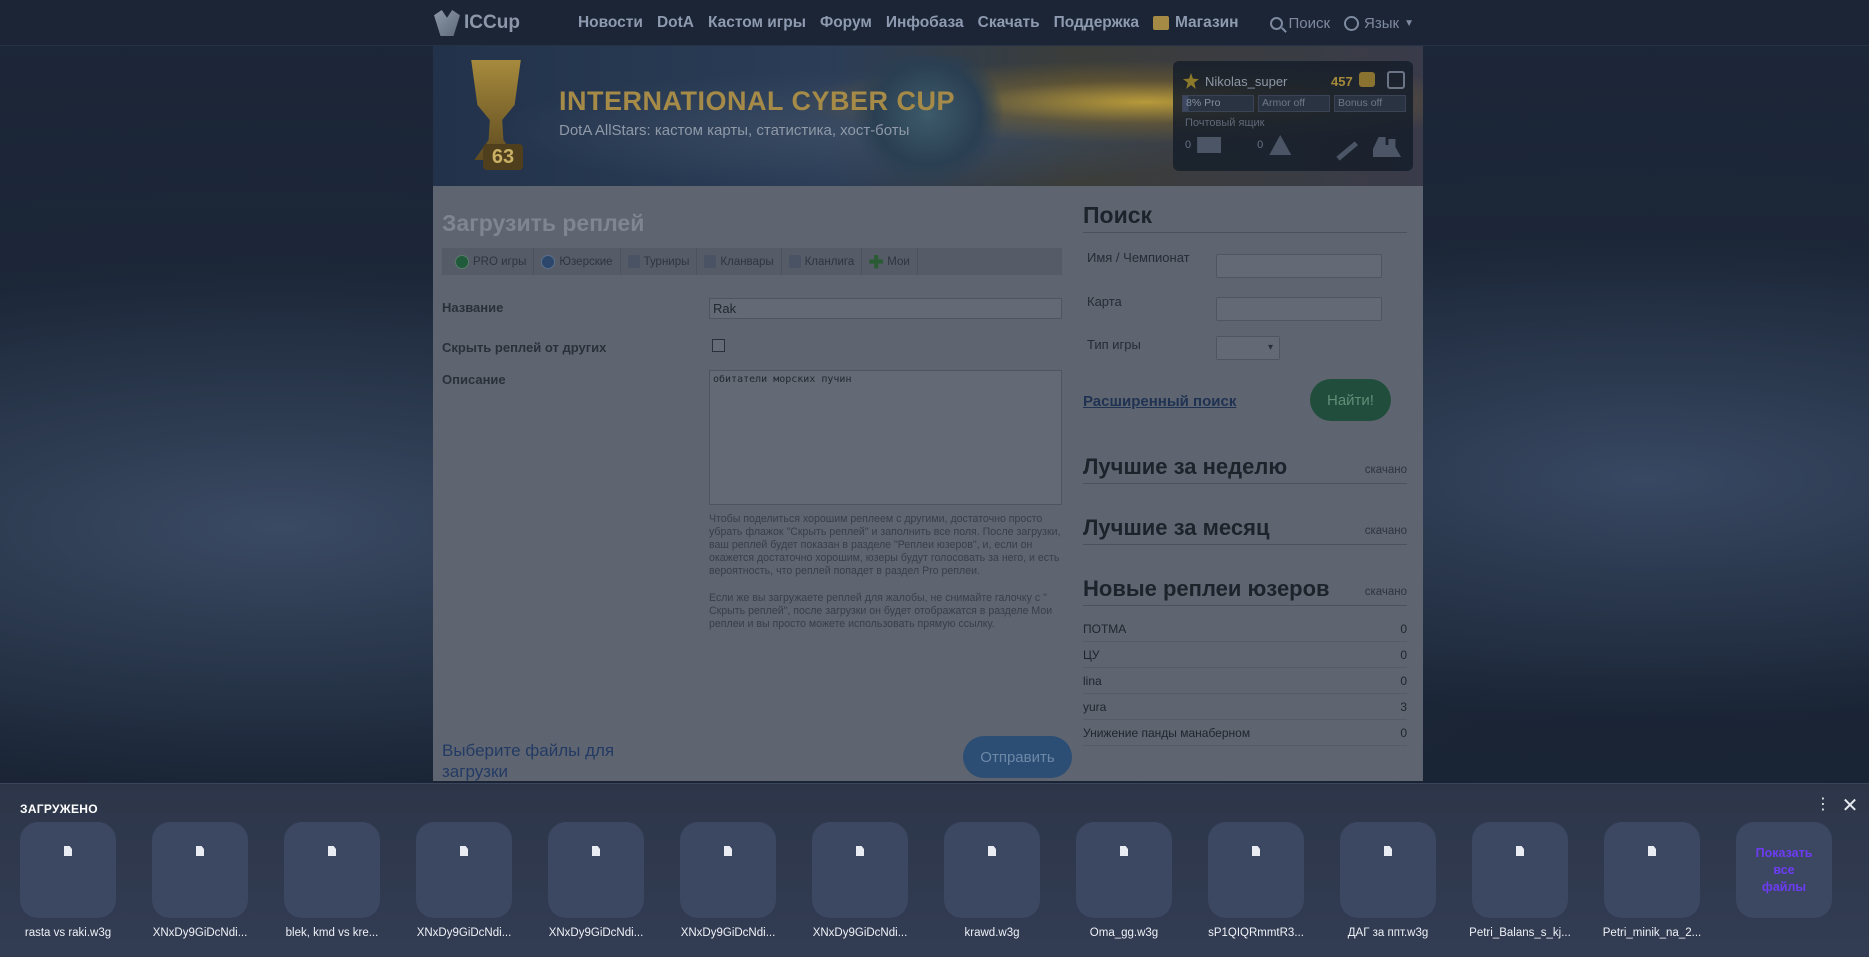 Image resolution: width=1869 pixels, height=957 pixels. What do you see at coordinates (1092, 681) in the screenshot?
I see `replay-name: lina` at bounding box center [1092, 681].